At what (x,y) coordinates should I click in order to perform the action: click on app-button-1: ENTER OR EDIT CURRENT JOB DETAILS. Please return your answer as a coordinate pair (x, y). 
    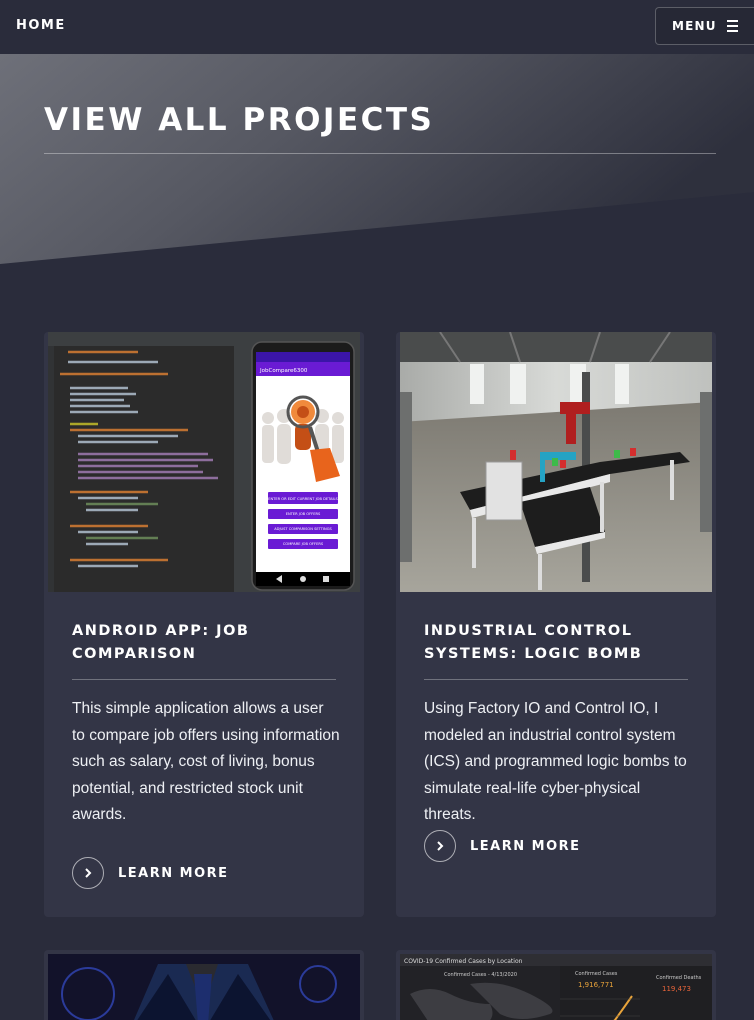
    Looking at the image, I should click on (303, 499).